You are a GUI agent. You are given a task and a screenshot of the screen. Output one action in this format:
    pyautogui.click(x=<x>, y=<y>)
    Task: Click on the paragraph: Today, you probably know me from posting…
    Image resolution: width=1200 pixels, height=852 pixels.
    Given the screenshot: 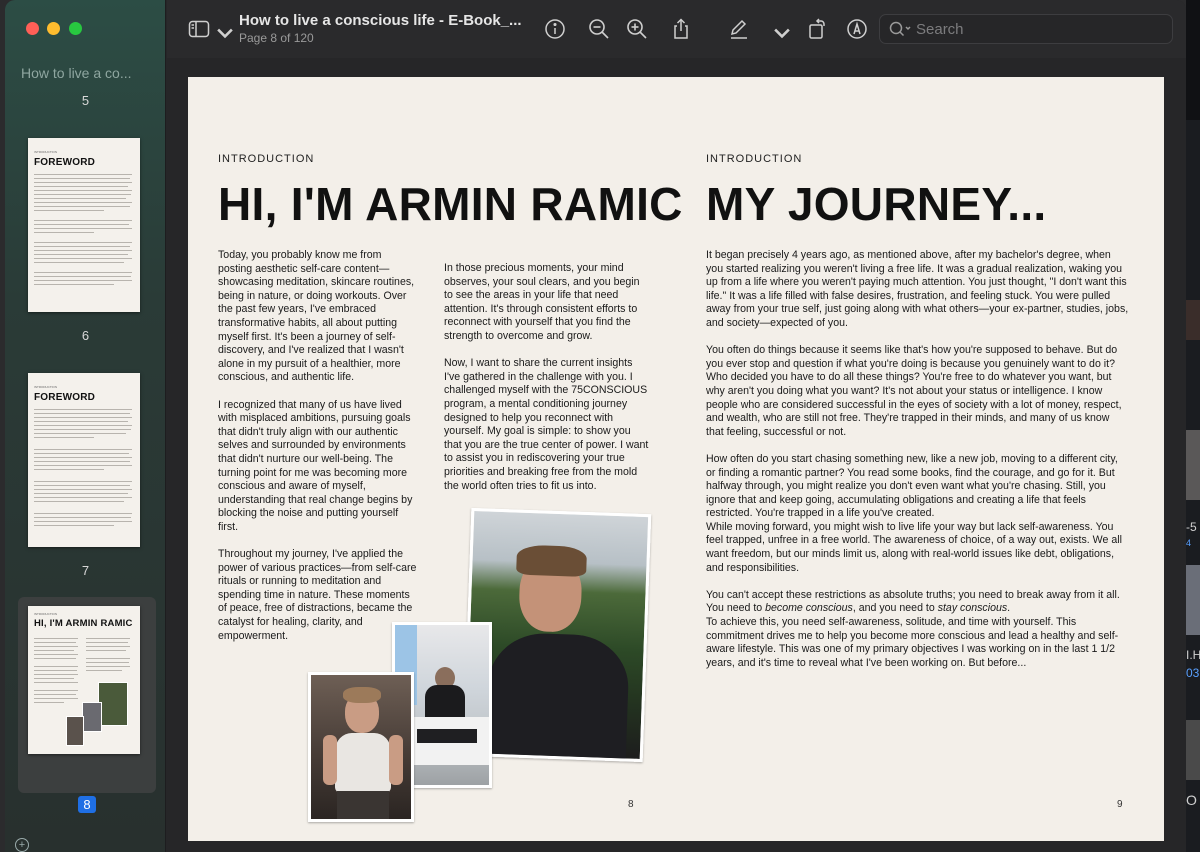 What is the action you would take?
    pyautogui.click(x=316, y=316)
    